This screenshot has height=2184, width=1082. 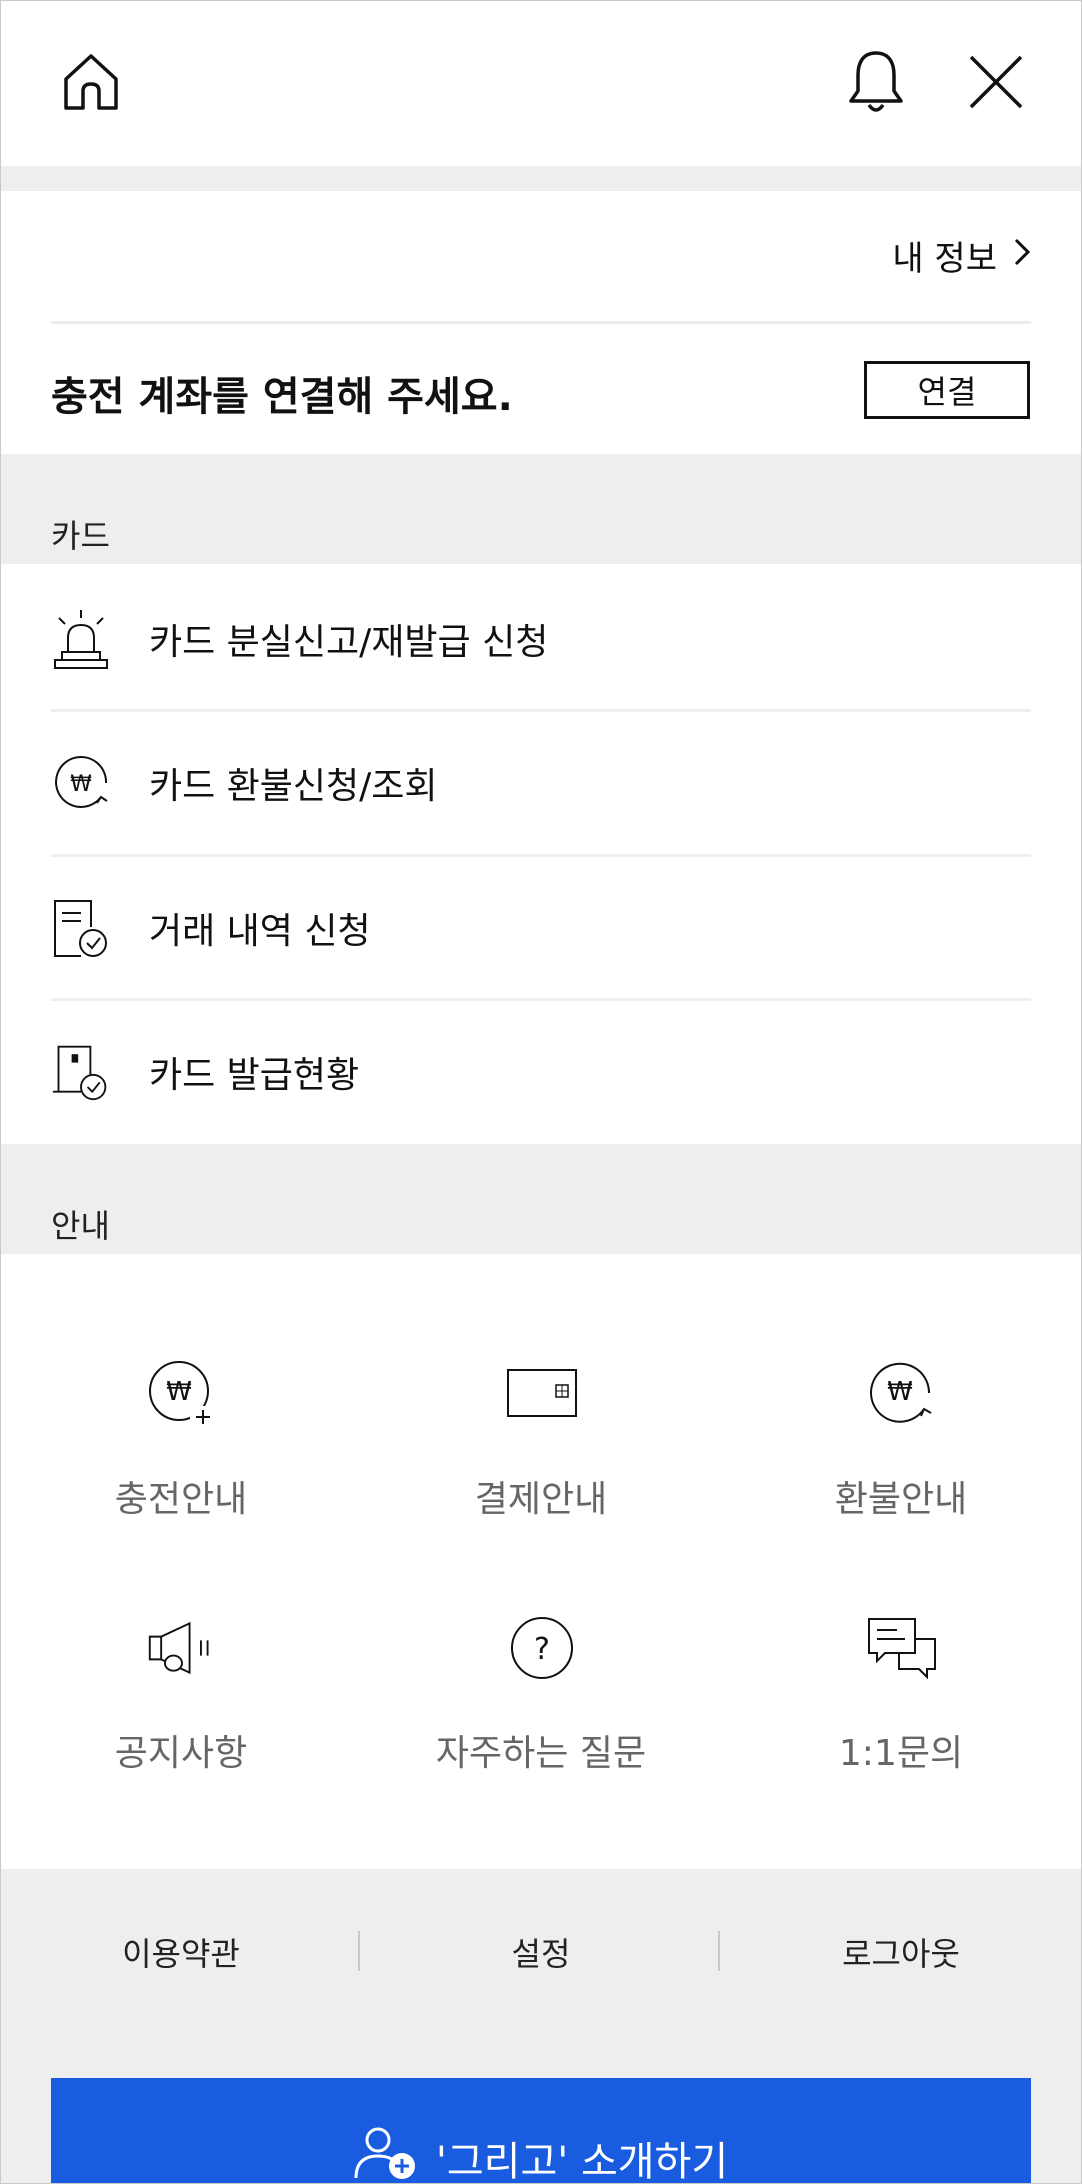 I want to click on grid-item-label: 결제안내, so click(x=541, y=1499).